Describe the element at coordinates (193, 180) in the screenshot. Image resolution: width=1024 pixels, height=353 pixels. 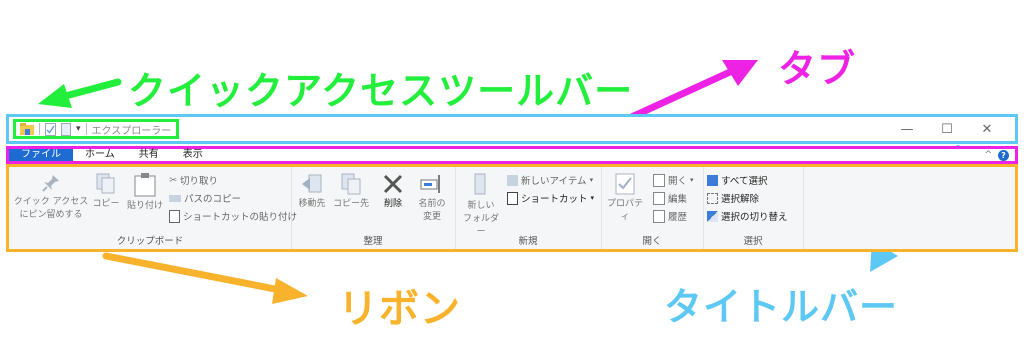
I see `cut-button: ✂ 切り取り` at that location.